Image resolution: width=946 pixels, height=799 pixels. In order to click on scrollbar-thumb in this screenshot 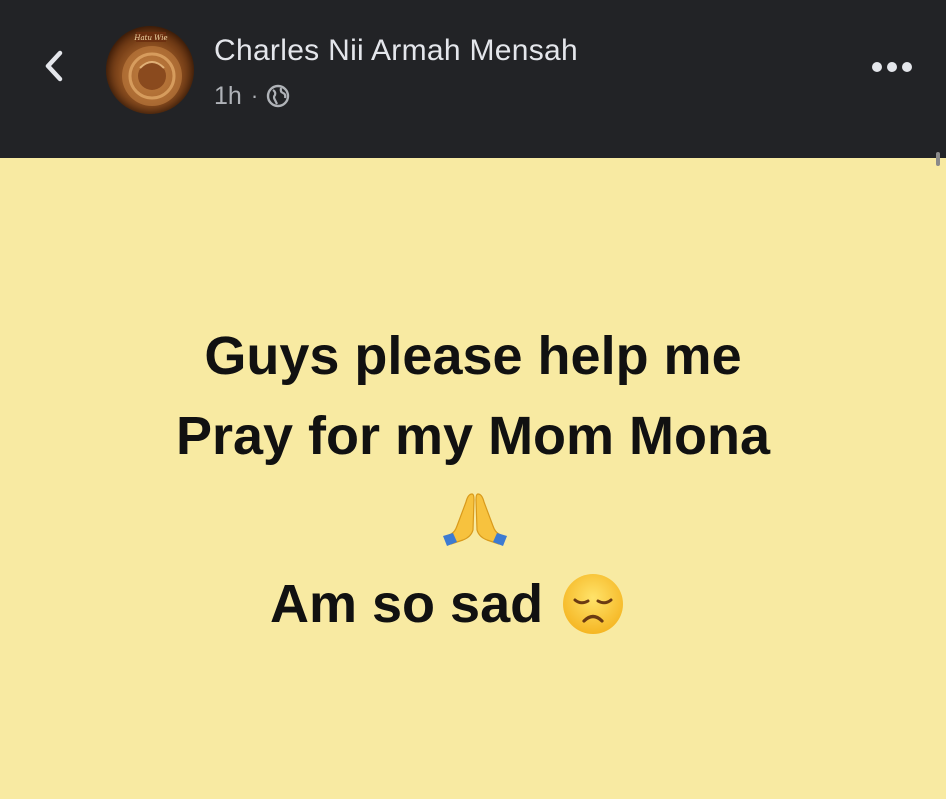, I will do `click(938, 159)`.